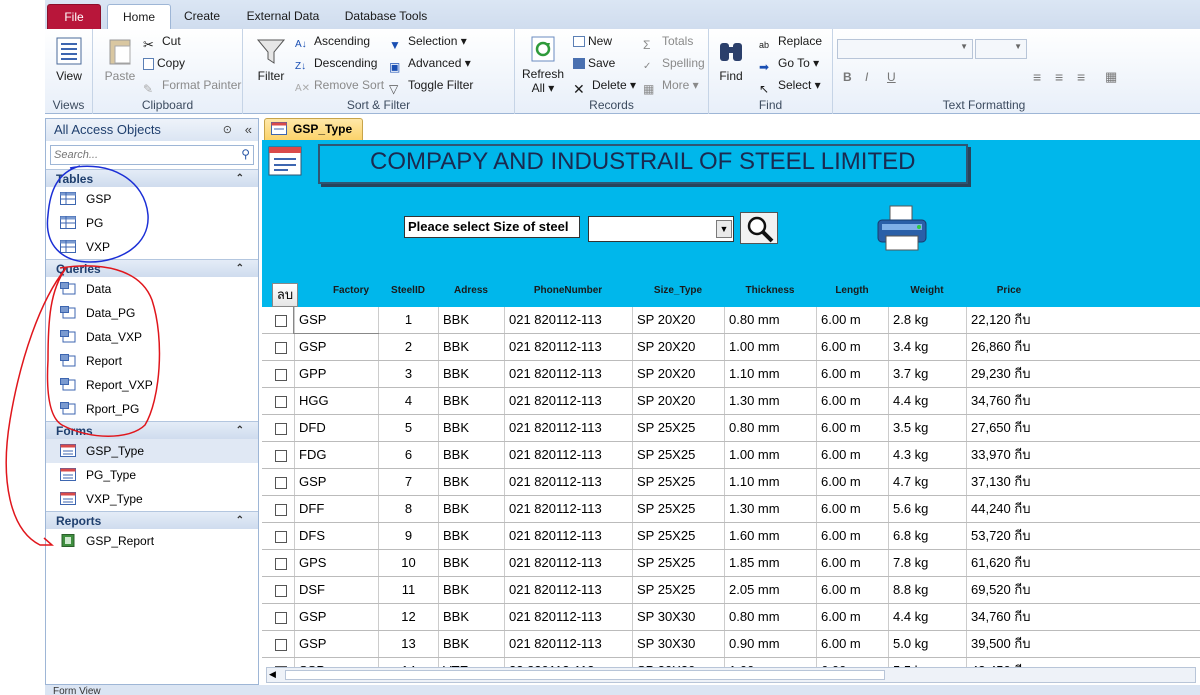 This screenshot has width=1200, height=695. I want to click on nav-item-query-report-vxp: Report_VXP, so click(152, 385).